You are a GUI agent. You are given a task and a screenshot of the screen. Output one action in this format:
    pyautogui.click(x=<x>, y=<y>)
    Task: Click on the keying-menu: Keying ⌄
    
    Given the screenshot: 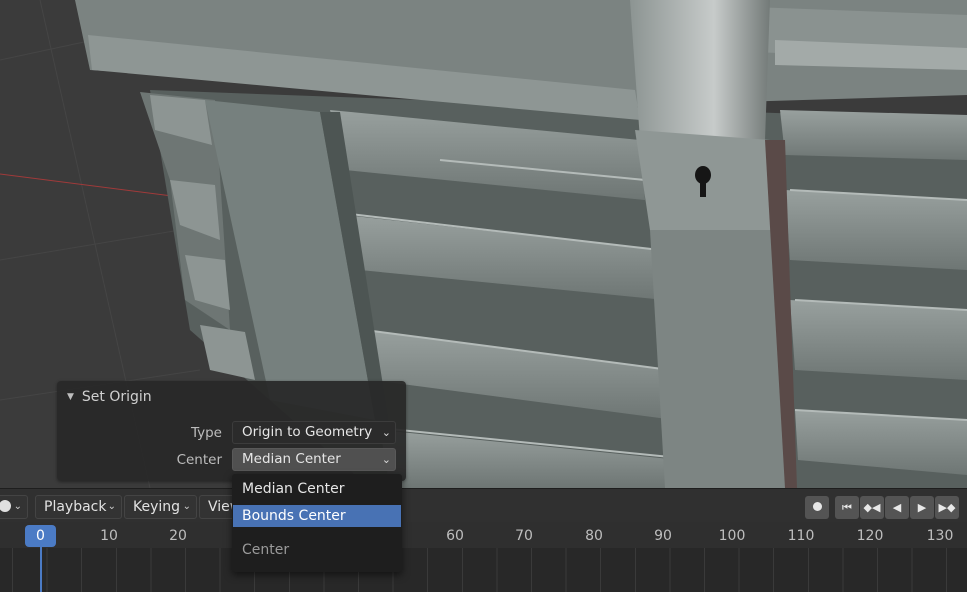 What is the action you would take?
    pyautogui.click(x=160, y=507)
    